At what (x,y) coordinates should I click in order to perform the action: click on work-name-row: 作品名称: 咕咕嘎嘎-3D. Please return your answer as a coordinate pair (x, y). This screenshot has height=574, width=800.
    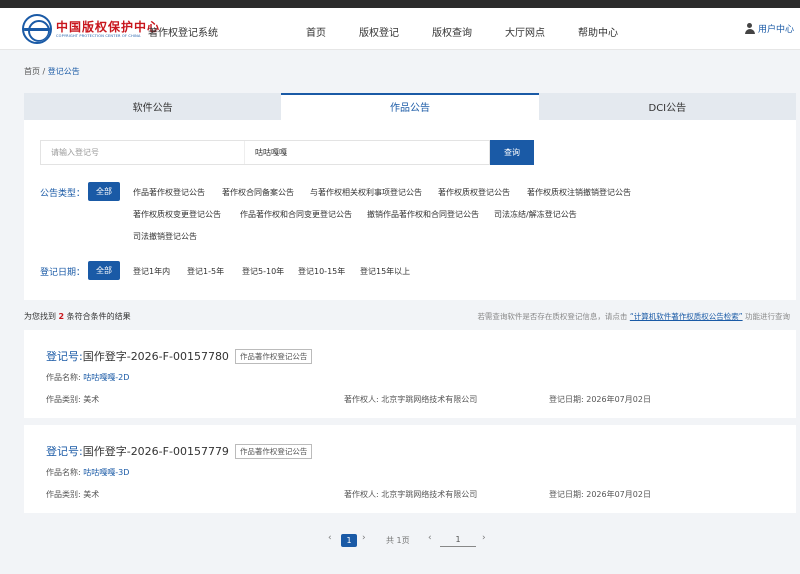
    Looking at the image, I should click on (88, 472).